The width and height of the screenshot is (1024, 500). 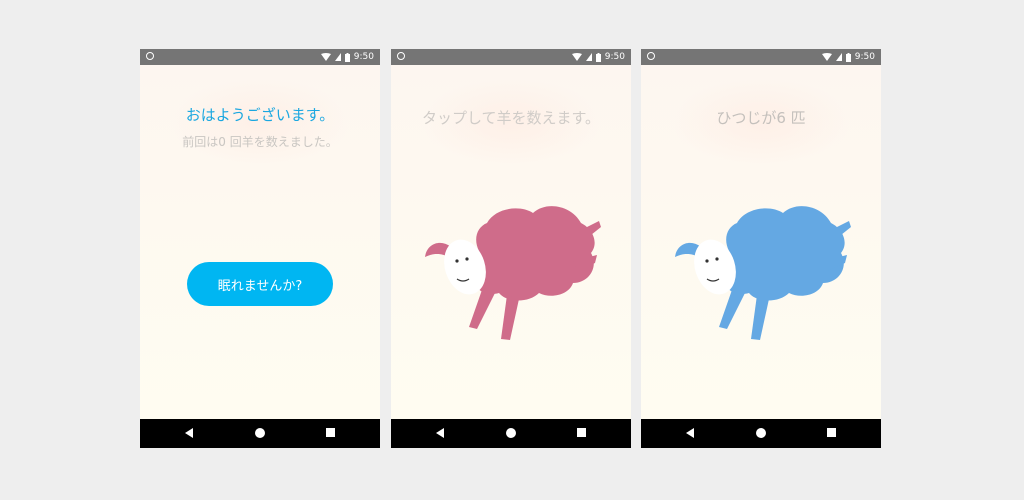 I want to click on page-subtitle: 前回は0 回羊を数えました。, so click(x=260, y=142).